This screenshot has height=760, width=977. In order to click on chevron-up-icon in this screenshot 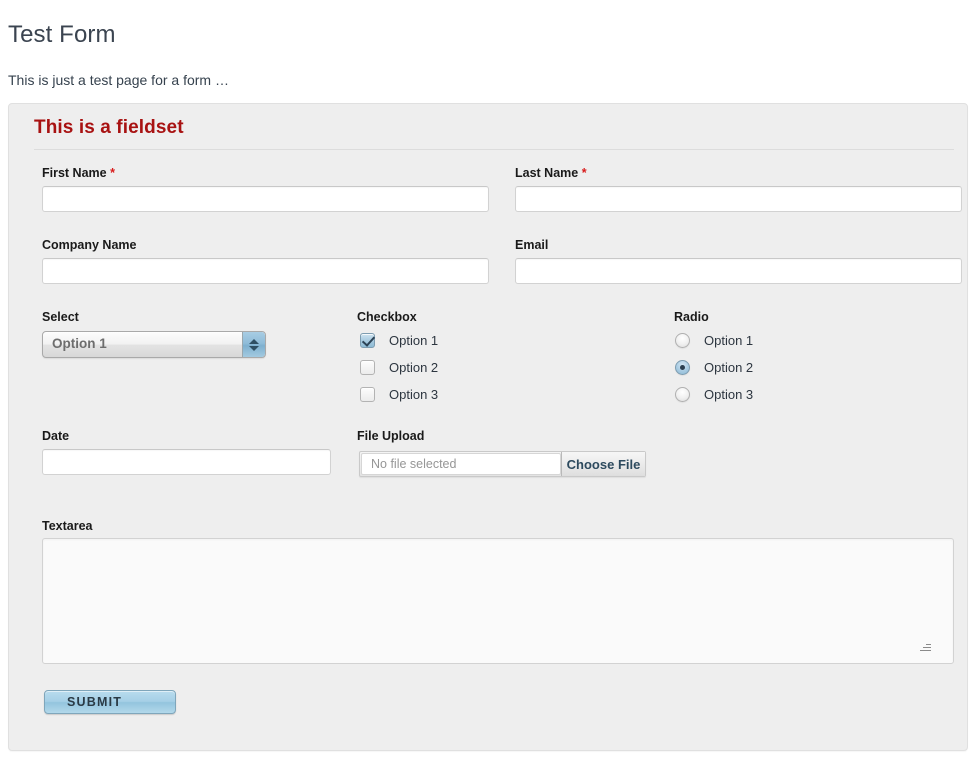, I will do `click(254, 341)`.